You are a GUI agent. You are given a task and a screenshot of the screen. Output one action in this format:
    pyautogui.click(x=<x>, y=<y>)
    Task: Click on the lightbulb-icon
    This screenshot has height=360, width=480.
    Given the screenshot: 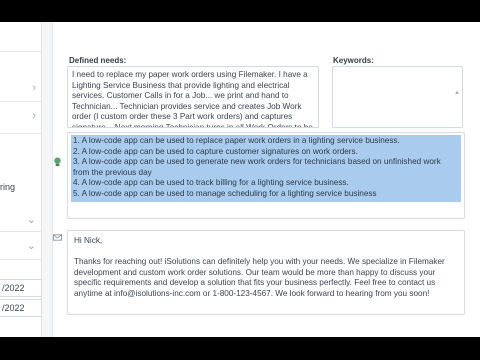 What is the action you would take?
    pyautogui.click(x=57, y=162)
    